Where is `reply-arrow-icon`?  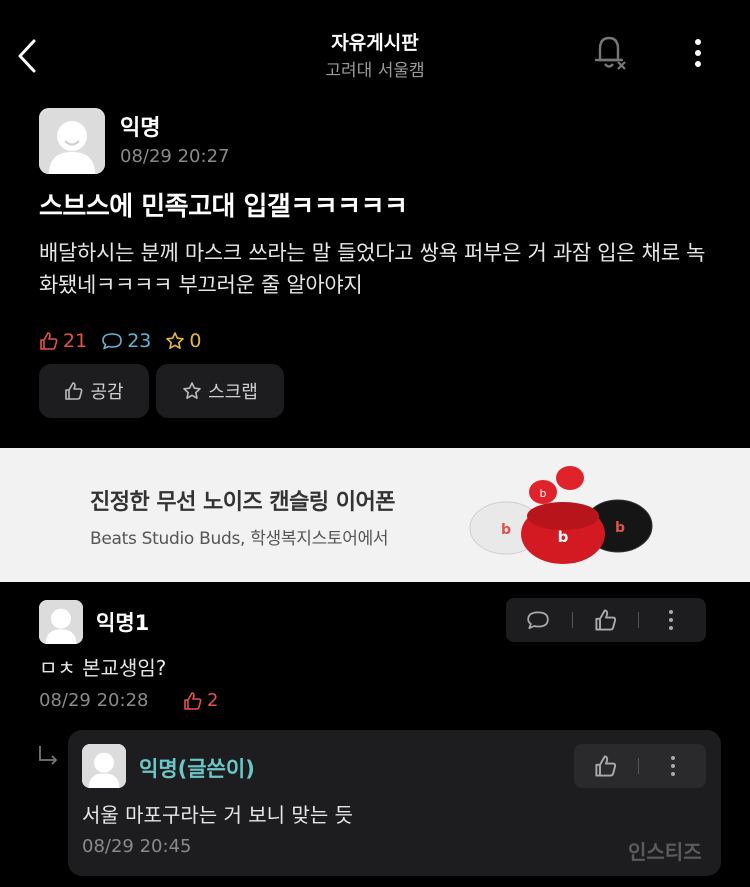
reply-arrow-icon is located at coordinates (49, 756).